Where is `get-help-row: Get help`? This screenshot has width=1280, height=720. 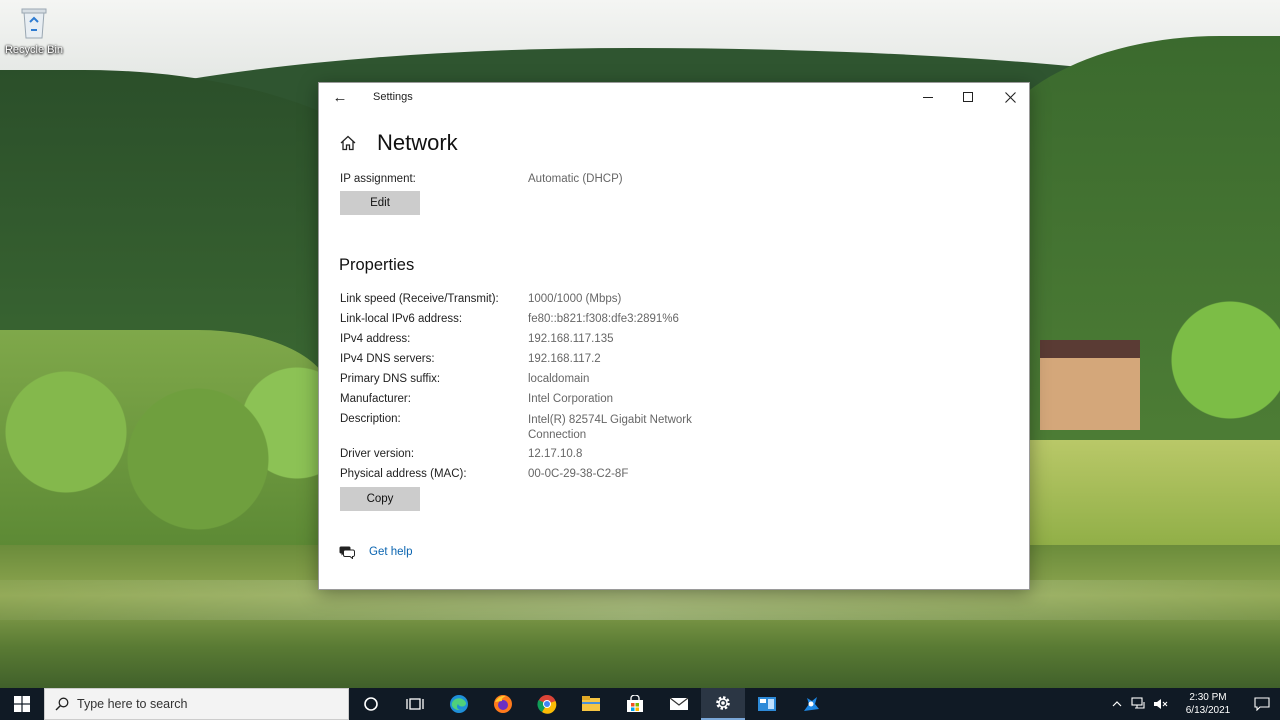 get-help-row: Get help is located at coordinates (375, 552).